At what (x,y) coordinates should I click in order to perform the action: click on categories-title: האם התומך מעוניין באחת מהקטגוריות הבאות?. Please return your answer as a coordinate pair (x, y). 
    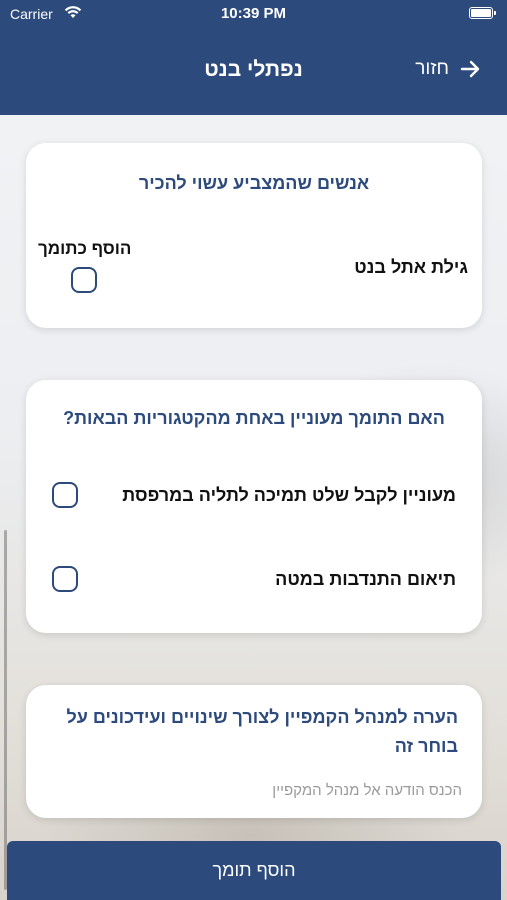
    Looking at the image, I should click on (254, 418).